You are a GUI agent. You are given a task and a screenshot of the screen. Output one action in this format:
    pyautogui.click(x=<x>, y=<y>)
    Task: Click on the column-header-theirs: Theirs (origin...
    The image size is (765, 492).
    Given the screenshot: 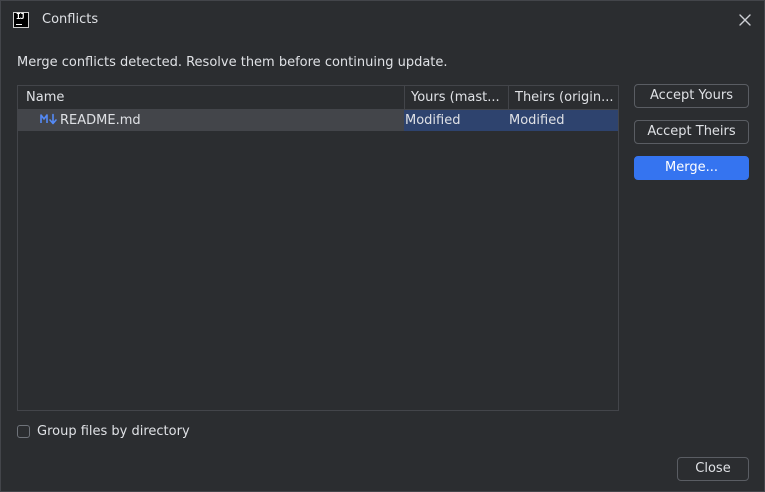 What is the action you would take?
    pyautogui.click(x=563, y=97)
    